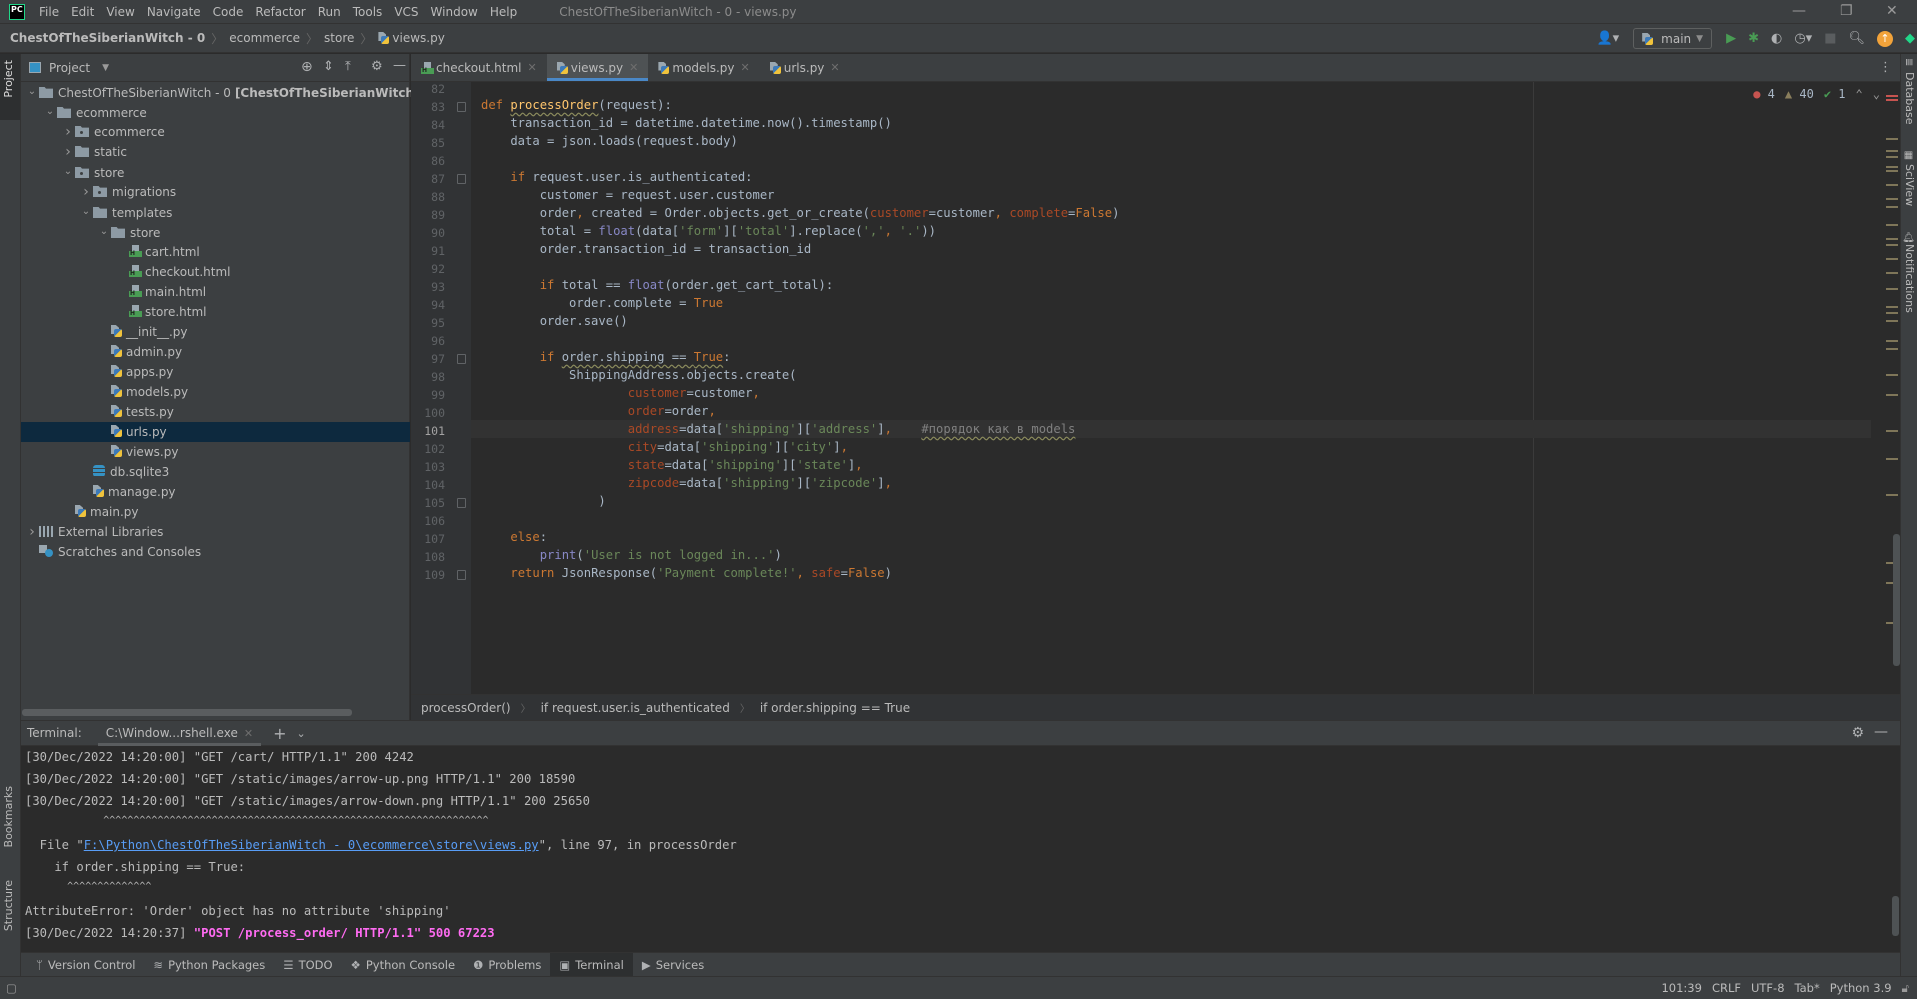 Image resolution: width=1917 pixels, height=999 pixels. What do you see at coordinates (1768, 988) in the screenshot?
I see `file-encoding: UTF-8` at bounding box center [1768, 988].